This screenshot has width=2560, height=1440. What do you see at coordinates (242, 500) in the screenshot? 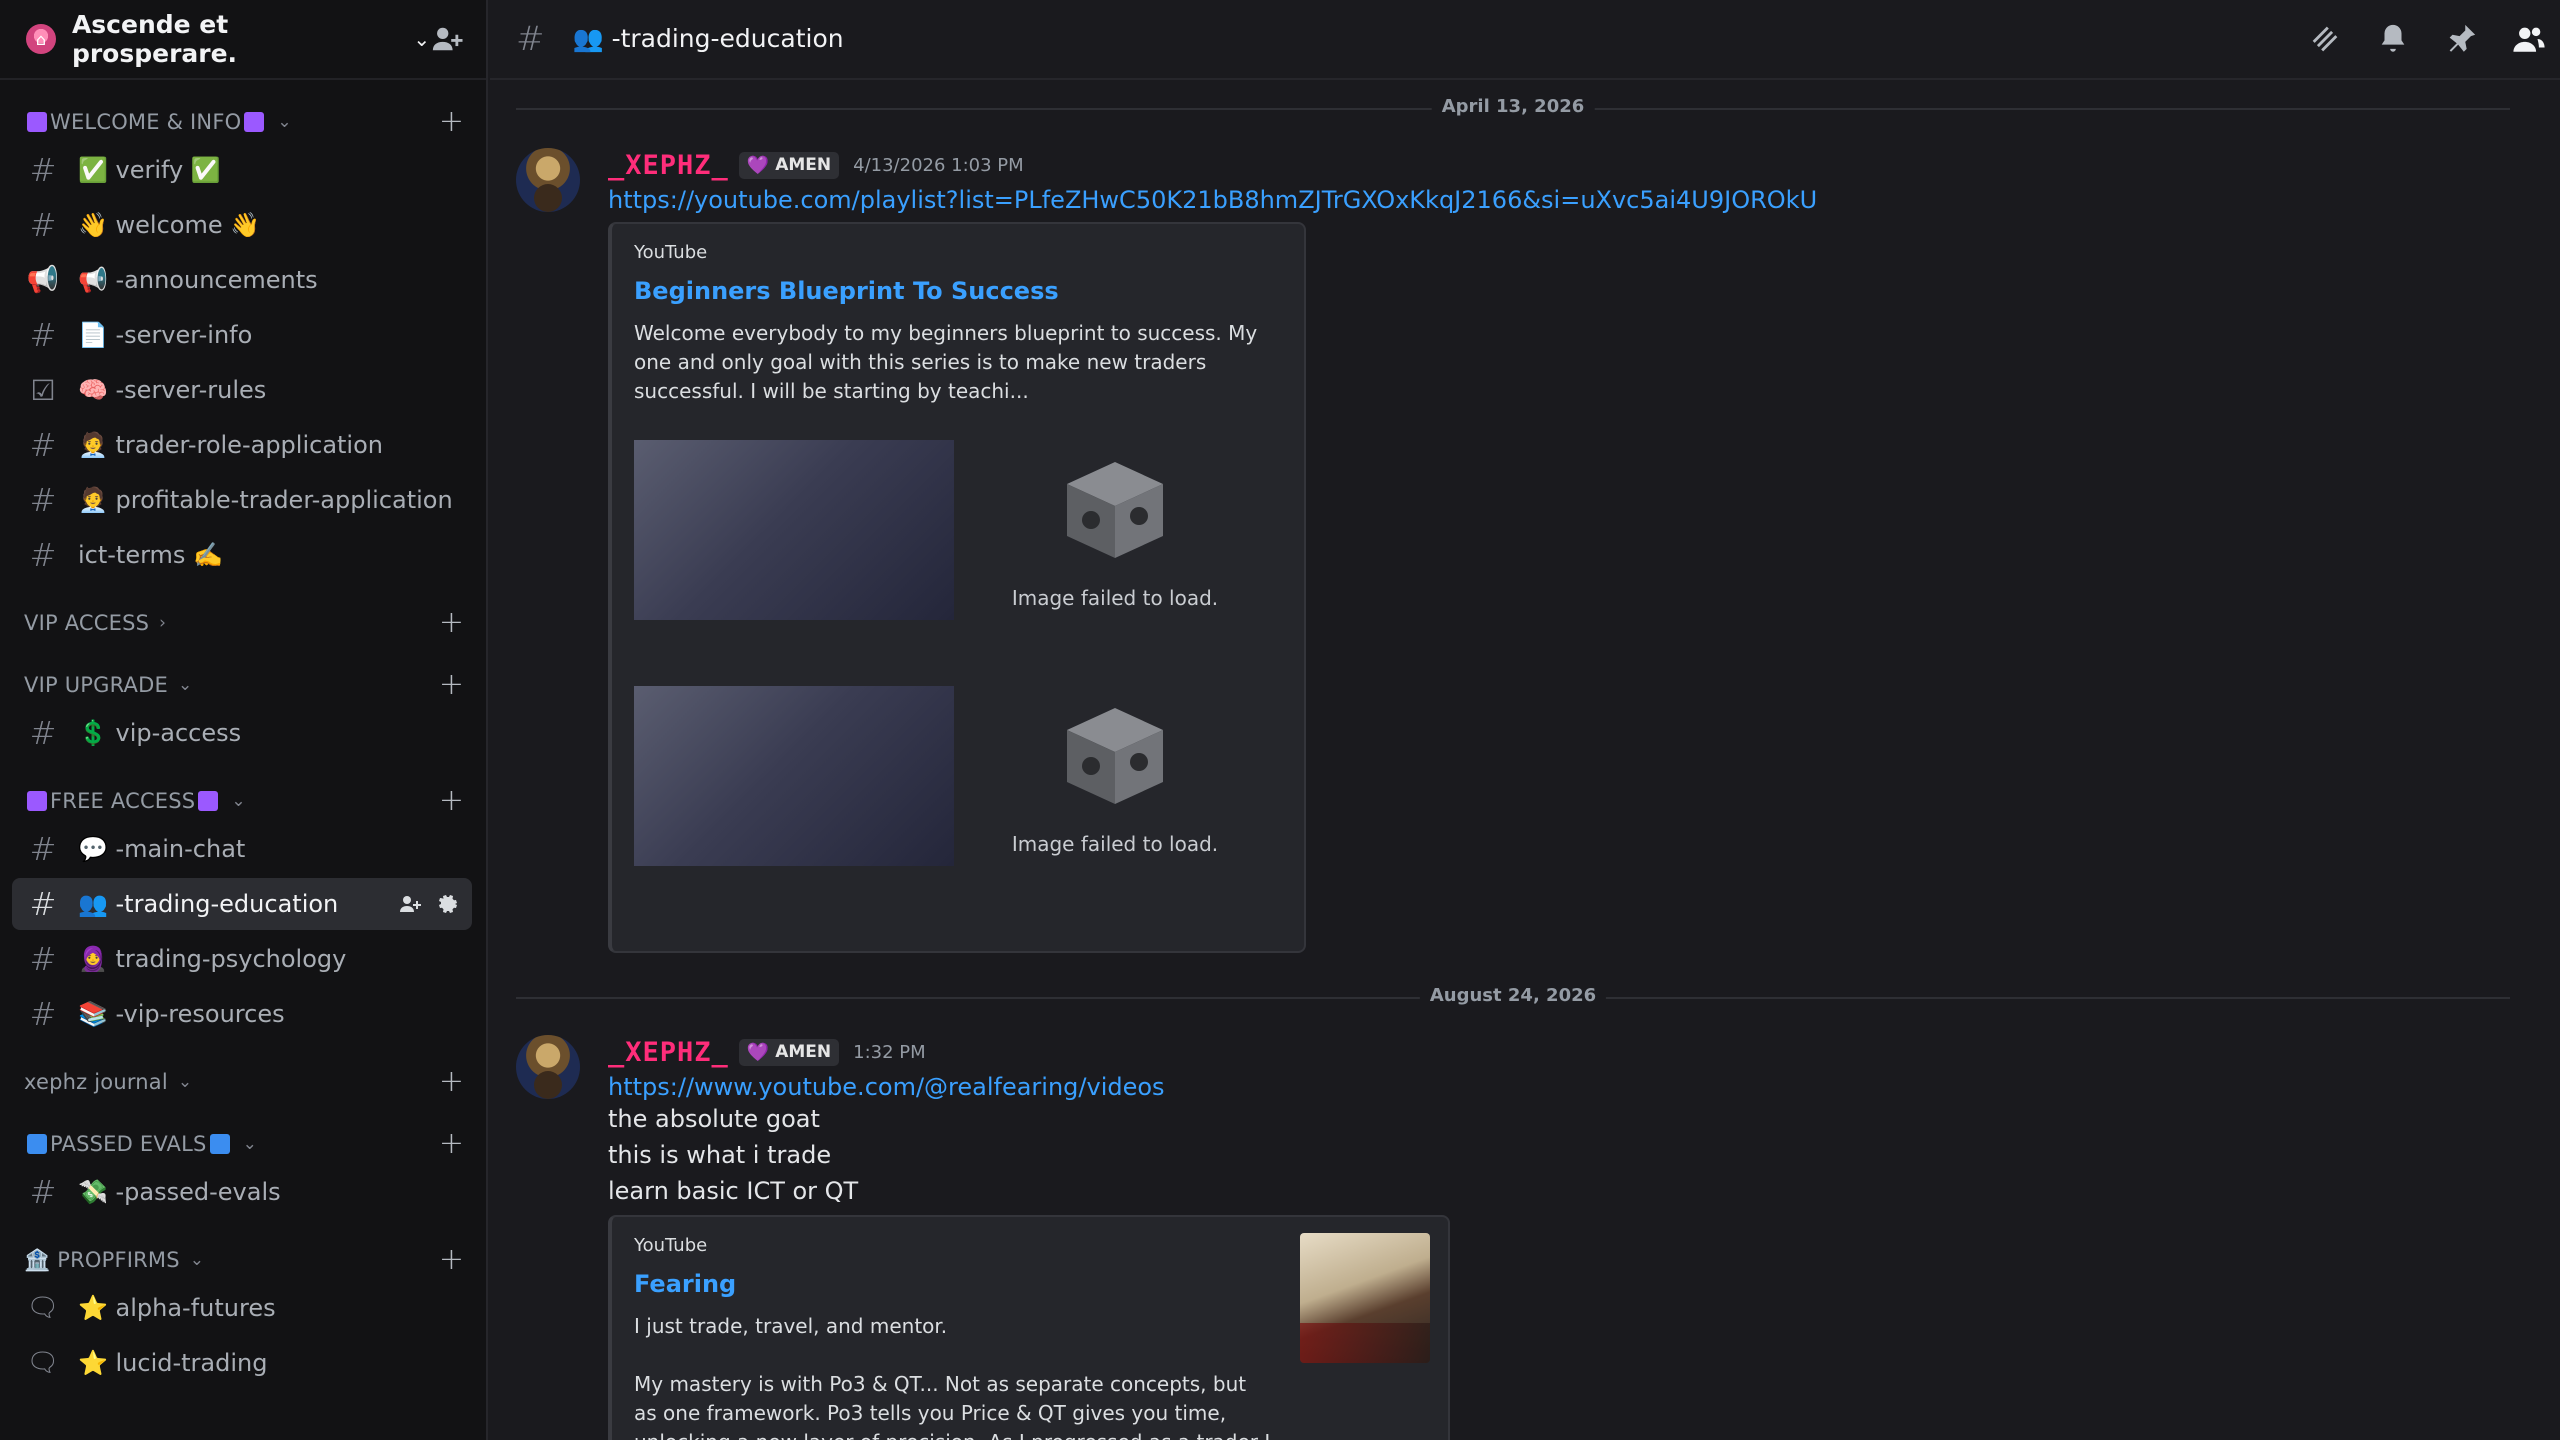
I see `channel-profitable-trader-application: # 🧑‍💼 profitable-trader-application` at bounding box center [242, 500].